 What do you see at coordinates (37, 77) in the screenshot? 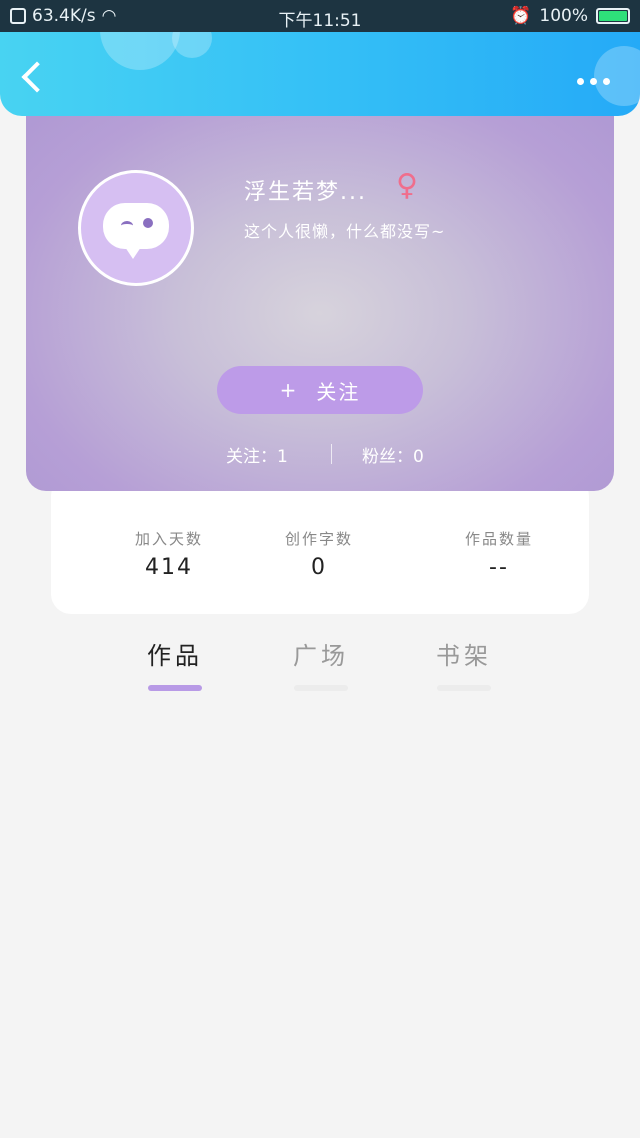
I see `chevron-left-icon` at bounding box center [37, 77].